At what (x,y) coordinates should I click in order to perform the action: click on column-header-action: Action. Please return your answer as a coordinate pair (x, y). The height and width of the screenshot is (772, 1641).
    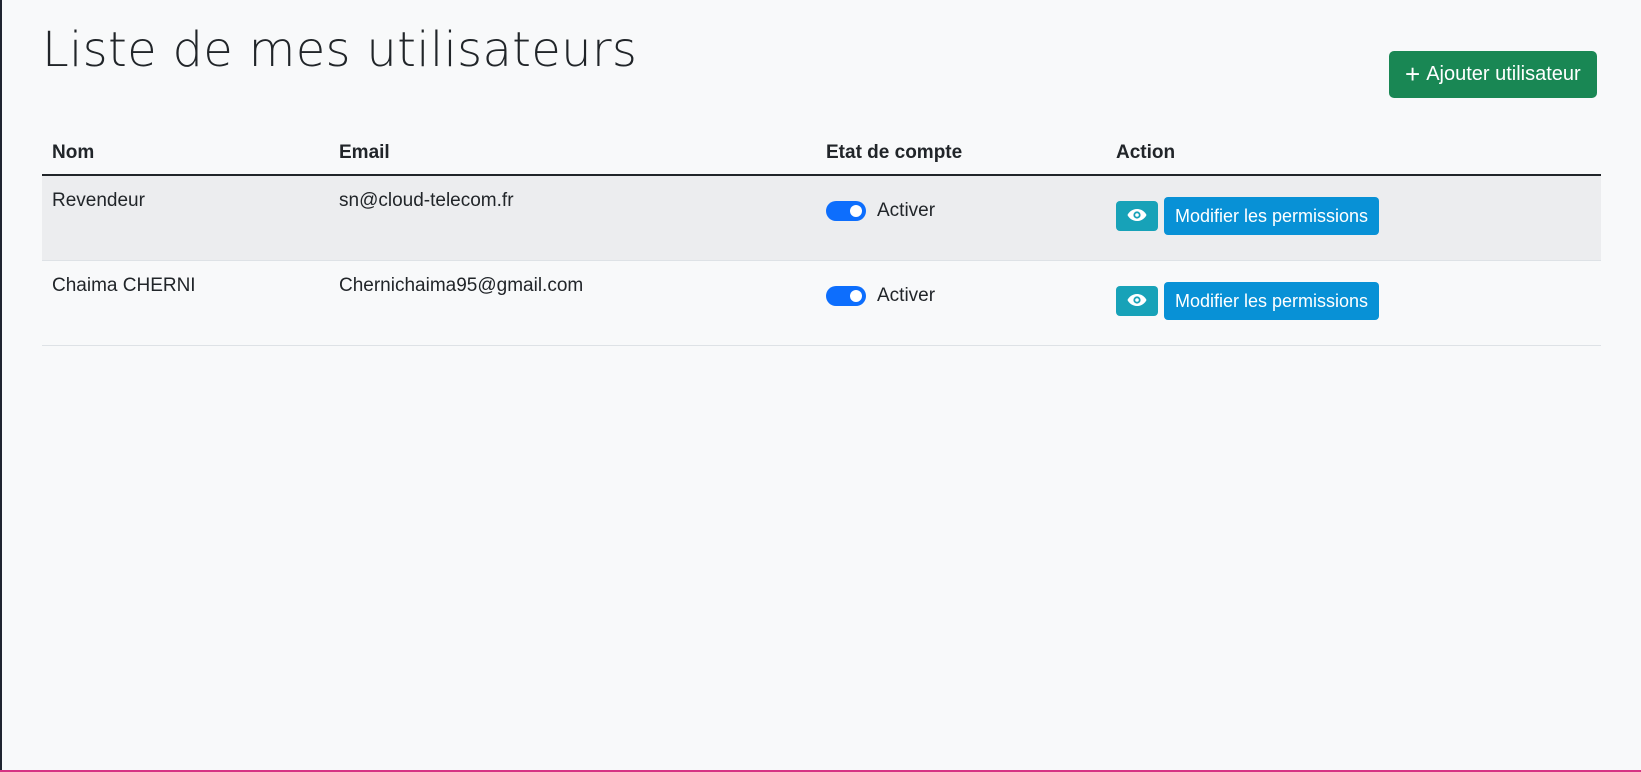
    Looking at the image, I should click on (1353, 154).